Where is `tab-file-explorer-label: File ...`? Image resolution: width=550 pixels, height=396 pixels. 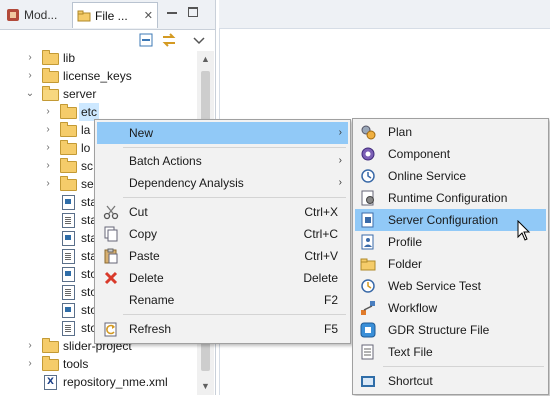 tab-file-explorer-label: File ... is located at coordinates (111, 15).